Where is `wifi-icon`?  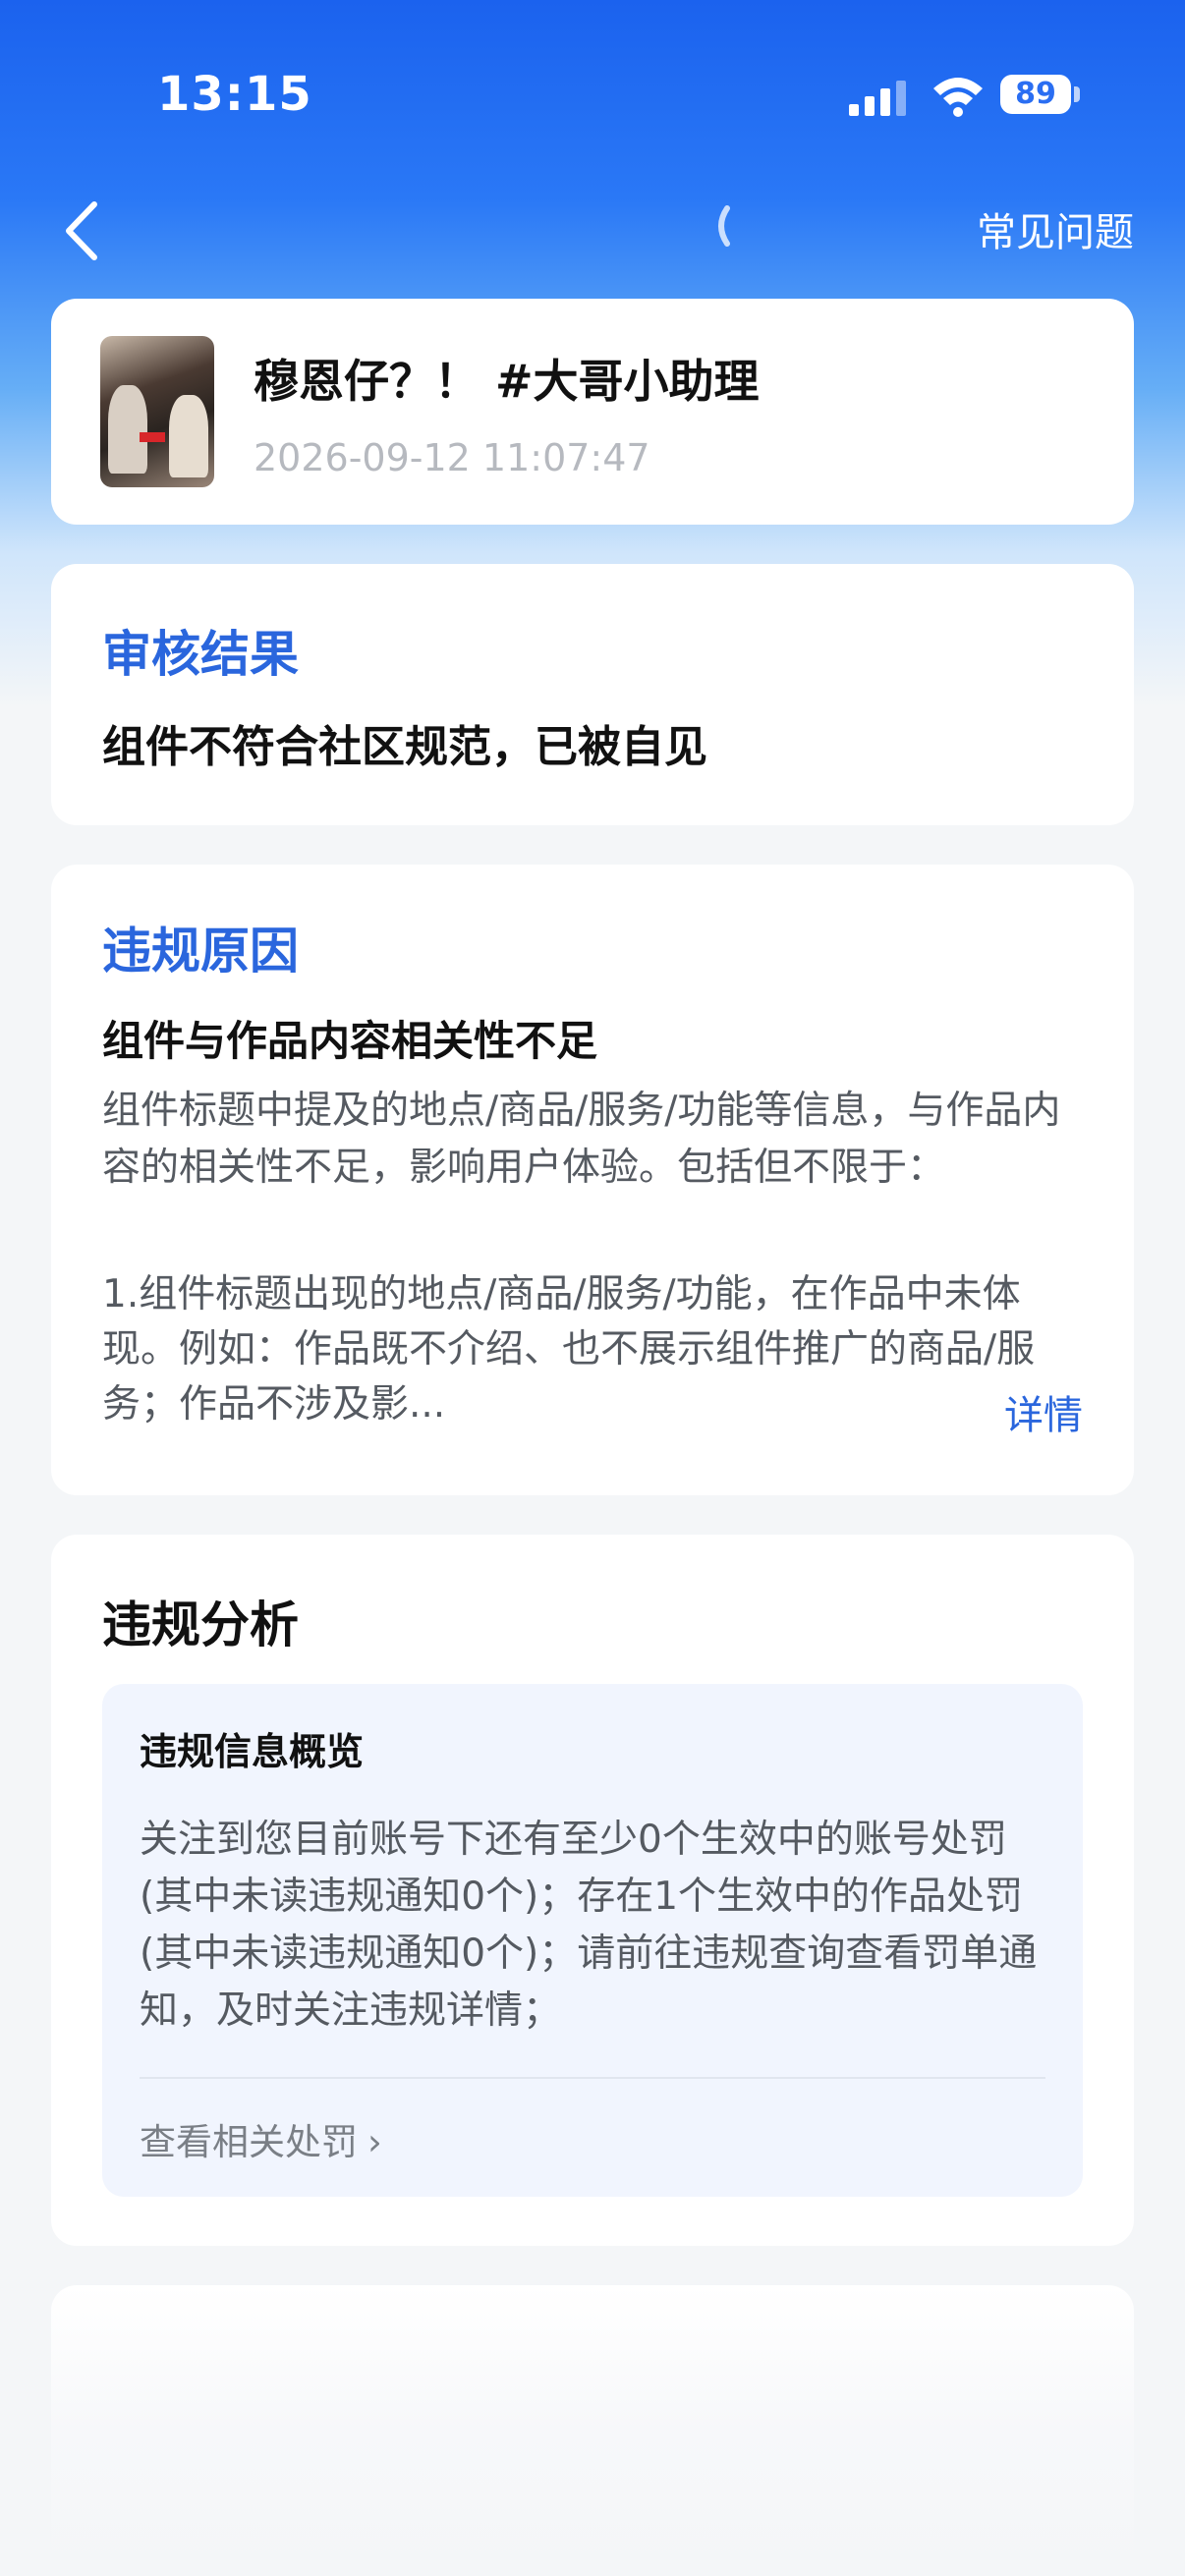 wifi-icon is located at coordinates (958, 97).